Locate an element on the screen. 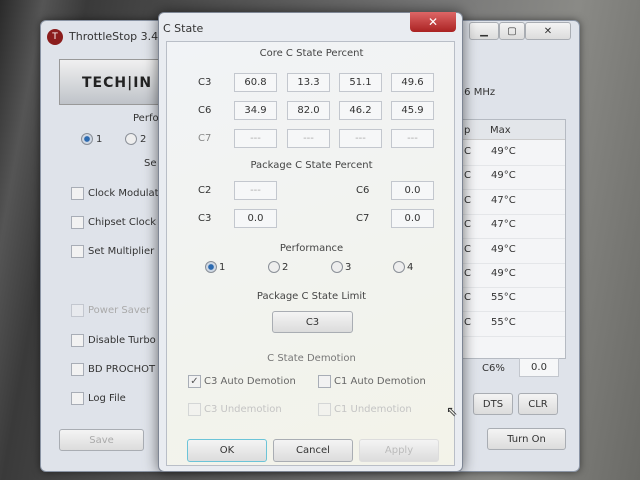  c3-undemotion-checkbox is located at coordinates (194, 409).